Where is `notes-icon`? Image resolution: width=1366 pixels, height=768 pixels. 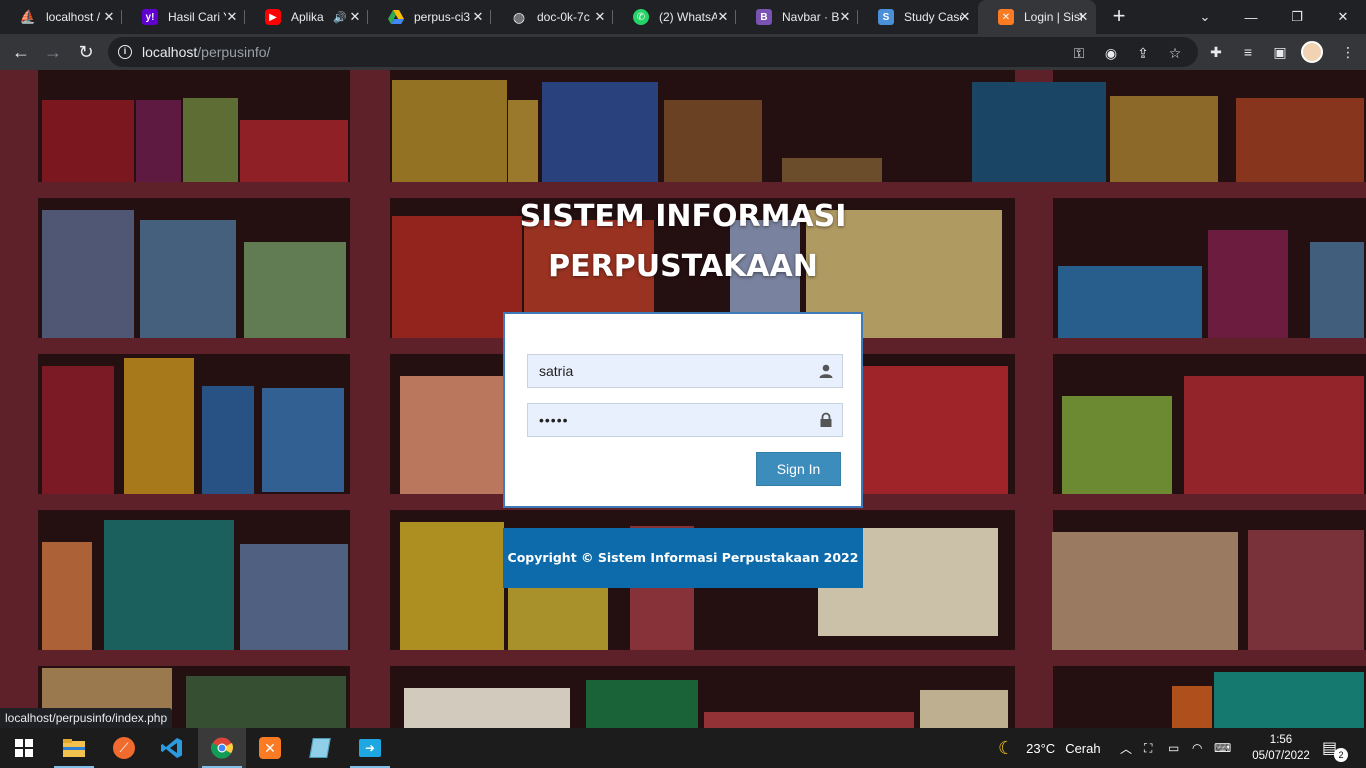 notes-icon is located at coordinates (320, 748).